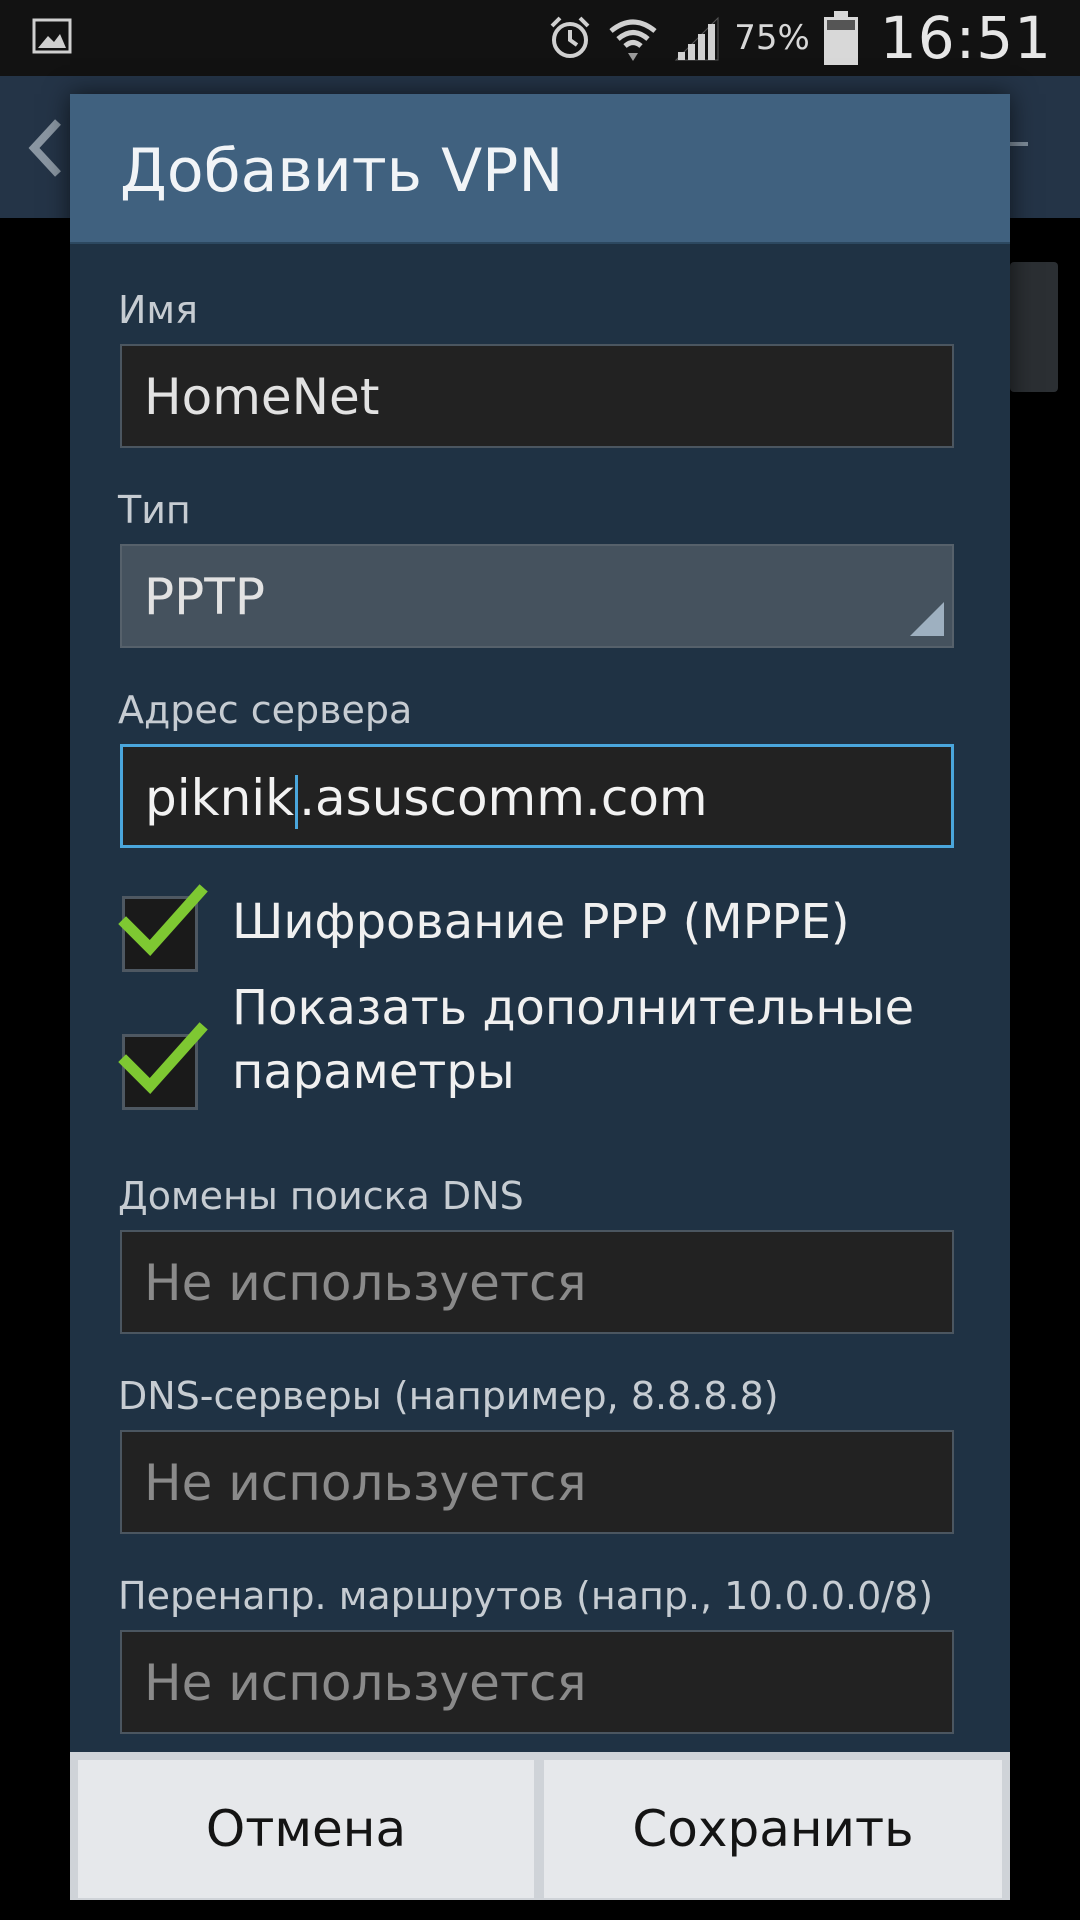  What do you see at coordinates (262, 397) in the screenshot?
I see `name-value: HomeNet` at bounding box center [262, 397].